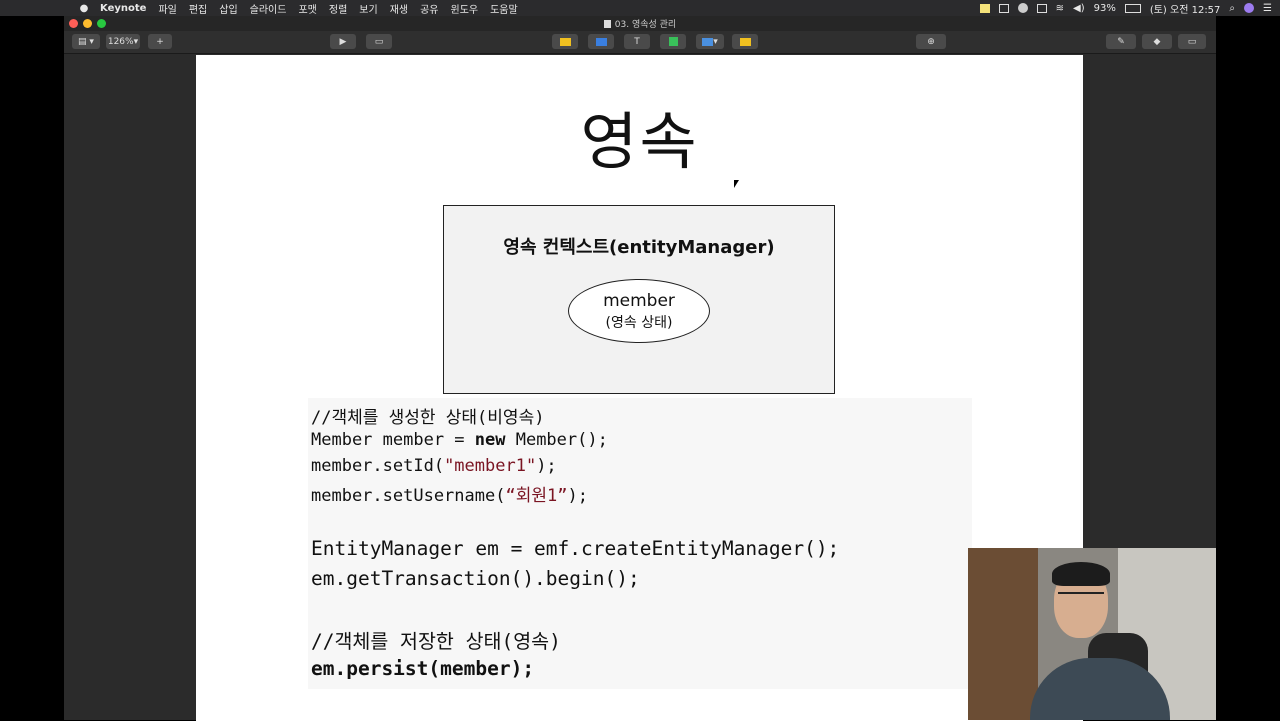 The height and width of the screenshot is (721, 1280). Describe the element at coordinates (637, 41) in the screenshot. I see `text-button: T` at that location.